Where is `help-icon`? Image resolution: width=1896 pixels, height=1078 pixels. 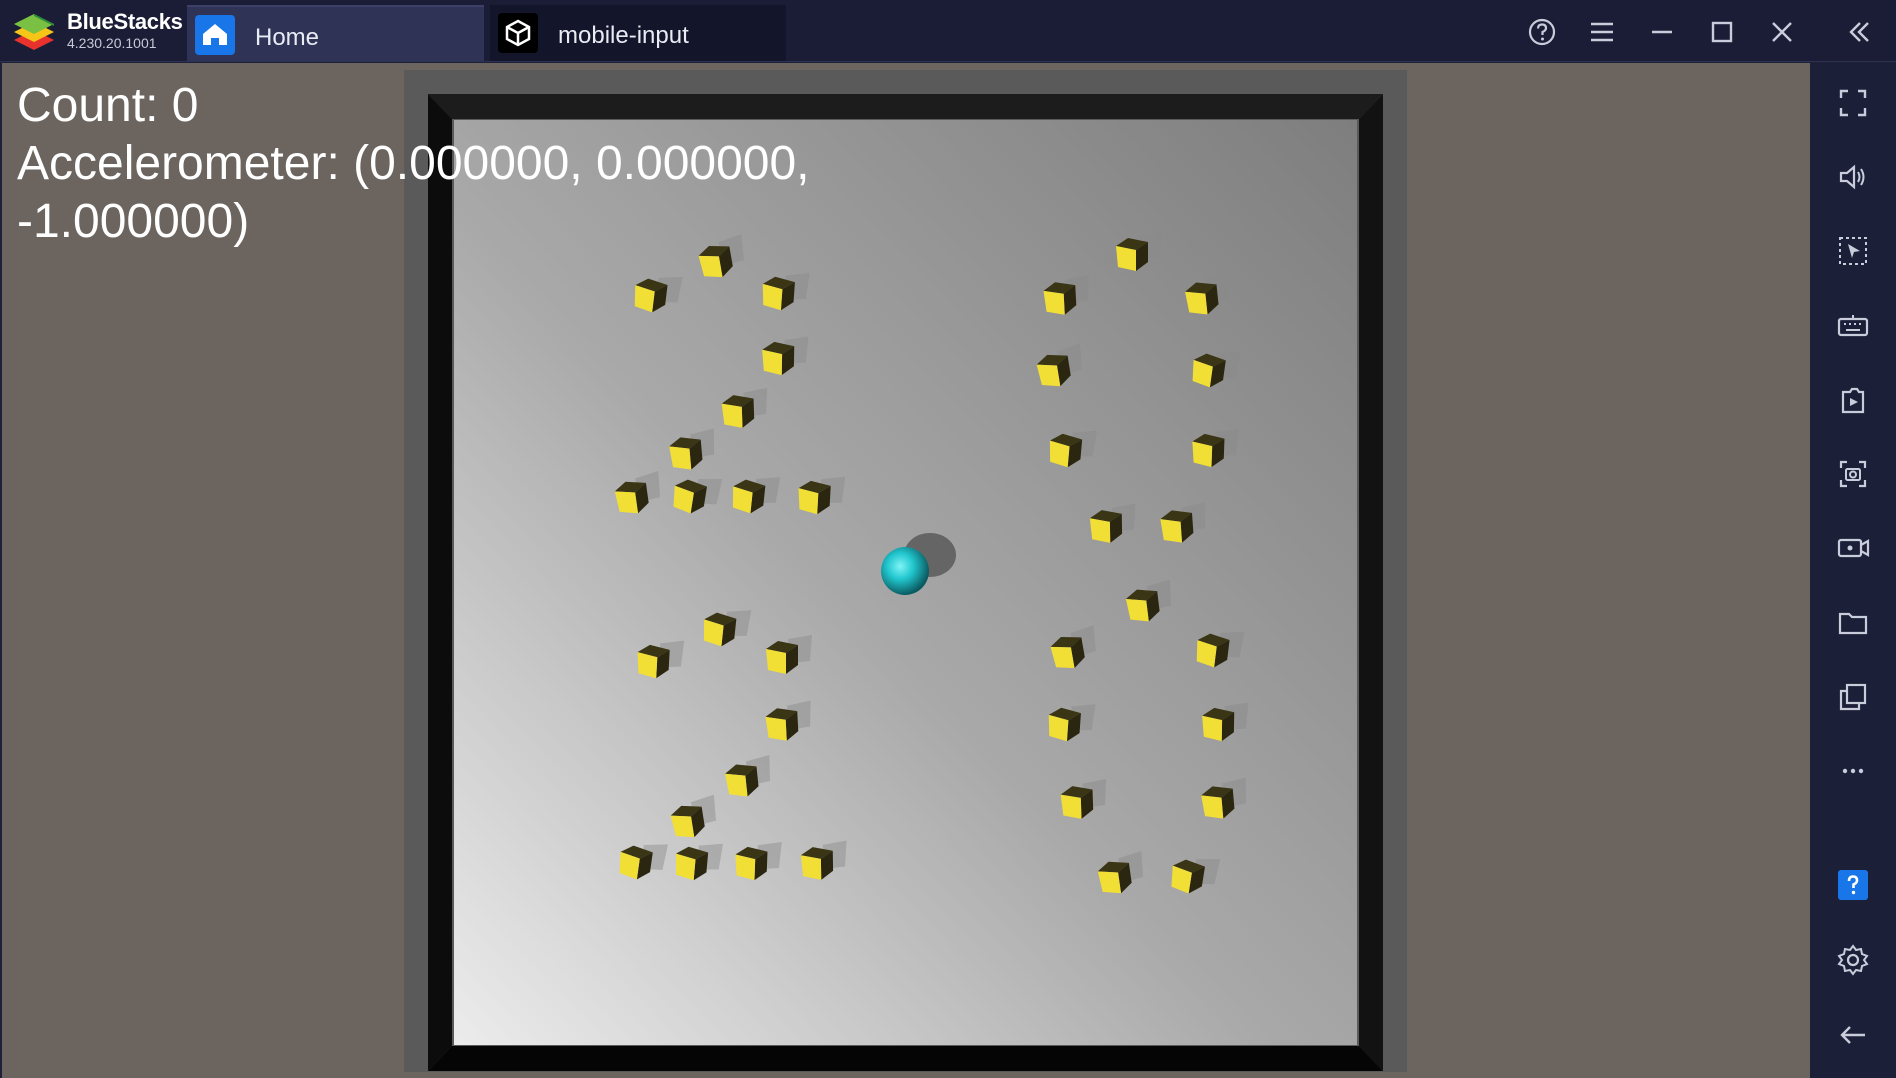
help-icon is located at coordinates (1542, 32).